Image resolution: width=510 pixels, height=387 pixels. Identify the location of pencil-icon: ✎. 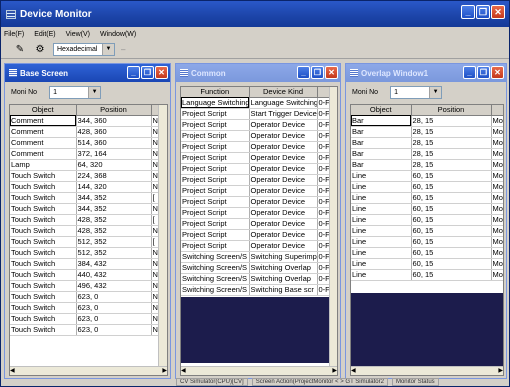
(20, 50).